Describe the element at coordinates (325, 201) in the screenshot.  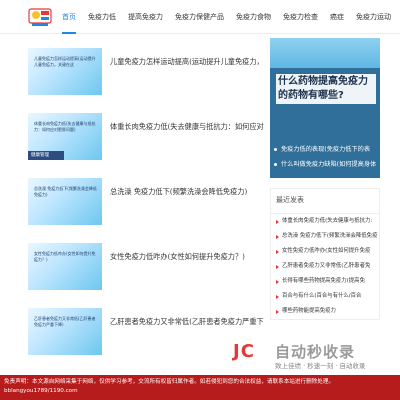
I see `recent-posts-heading: 最近发表` at that location.